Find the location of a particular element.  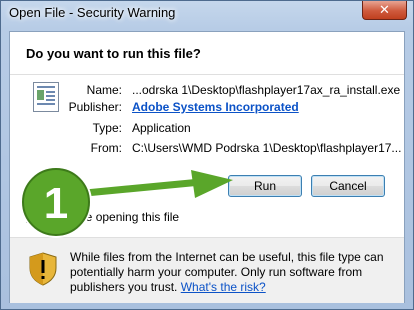

name-label: Name: is located at coordinates (104, 90).